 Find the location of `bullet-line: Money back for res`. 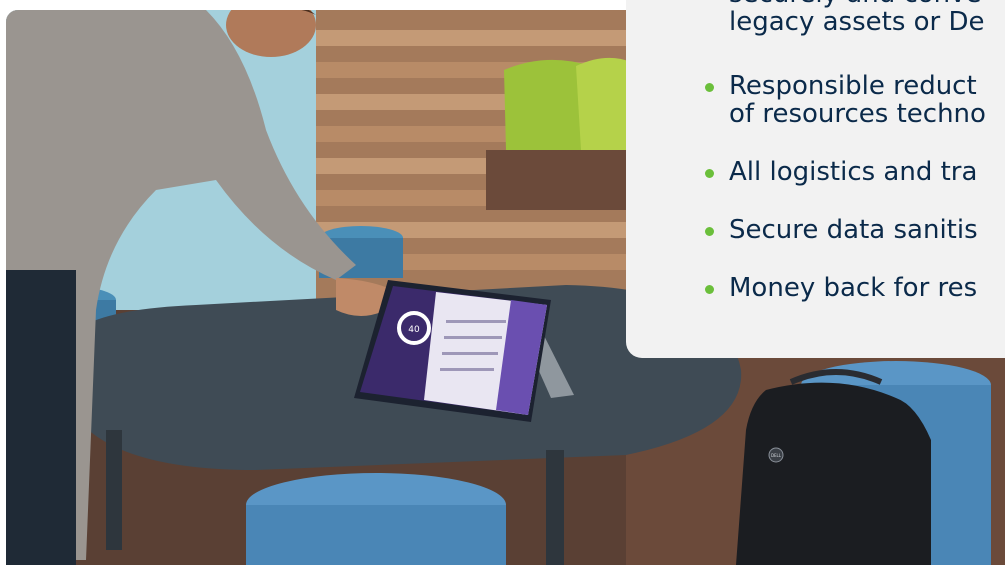

bullet-line: Money back for res is located at coordinates (853, 287).